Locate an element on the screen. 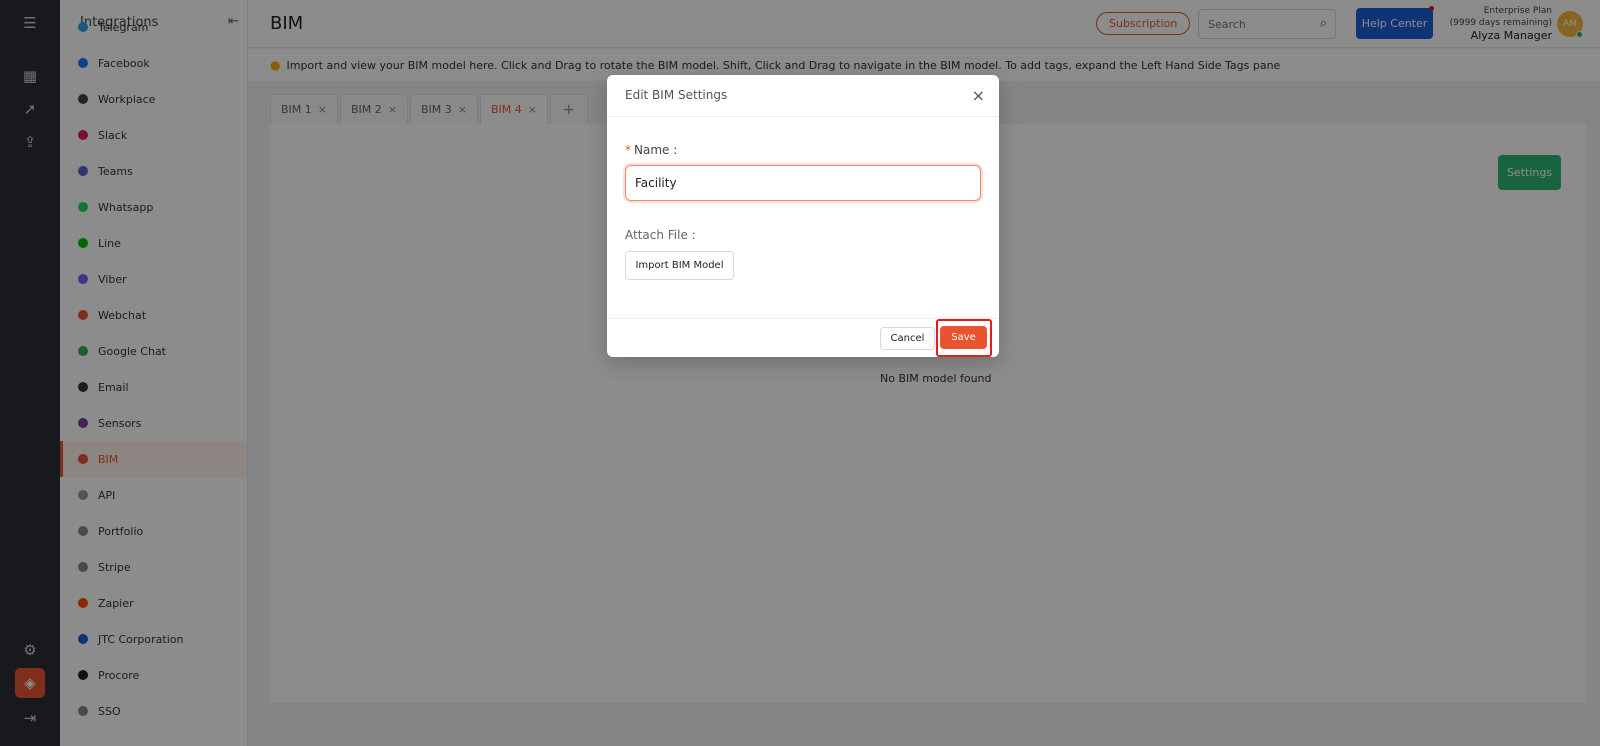  name-label: * Name : is located at coordinates (651, 150).